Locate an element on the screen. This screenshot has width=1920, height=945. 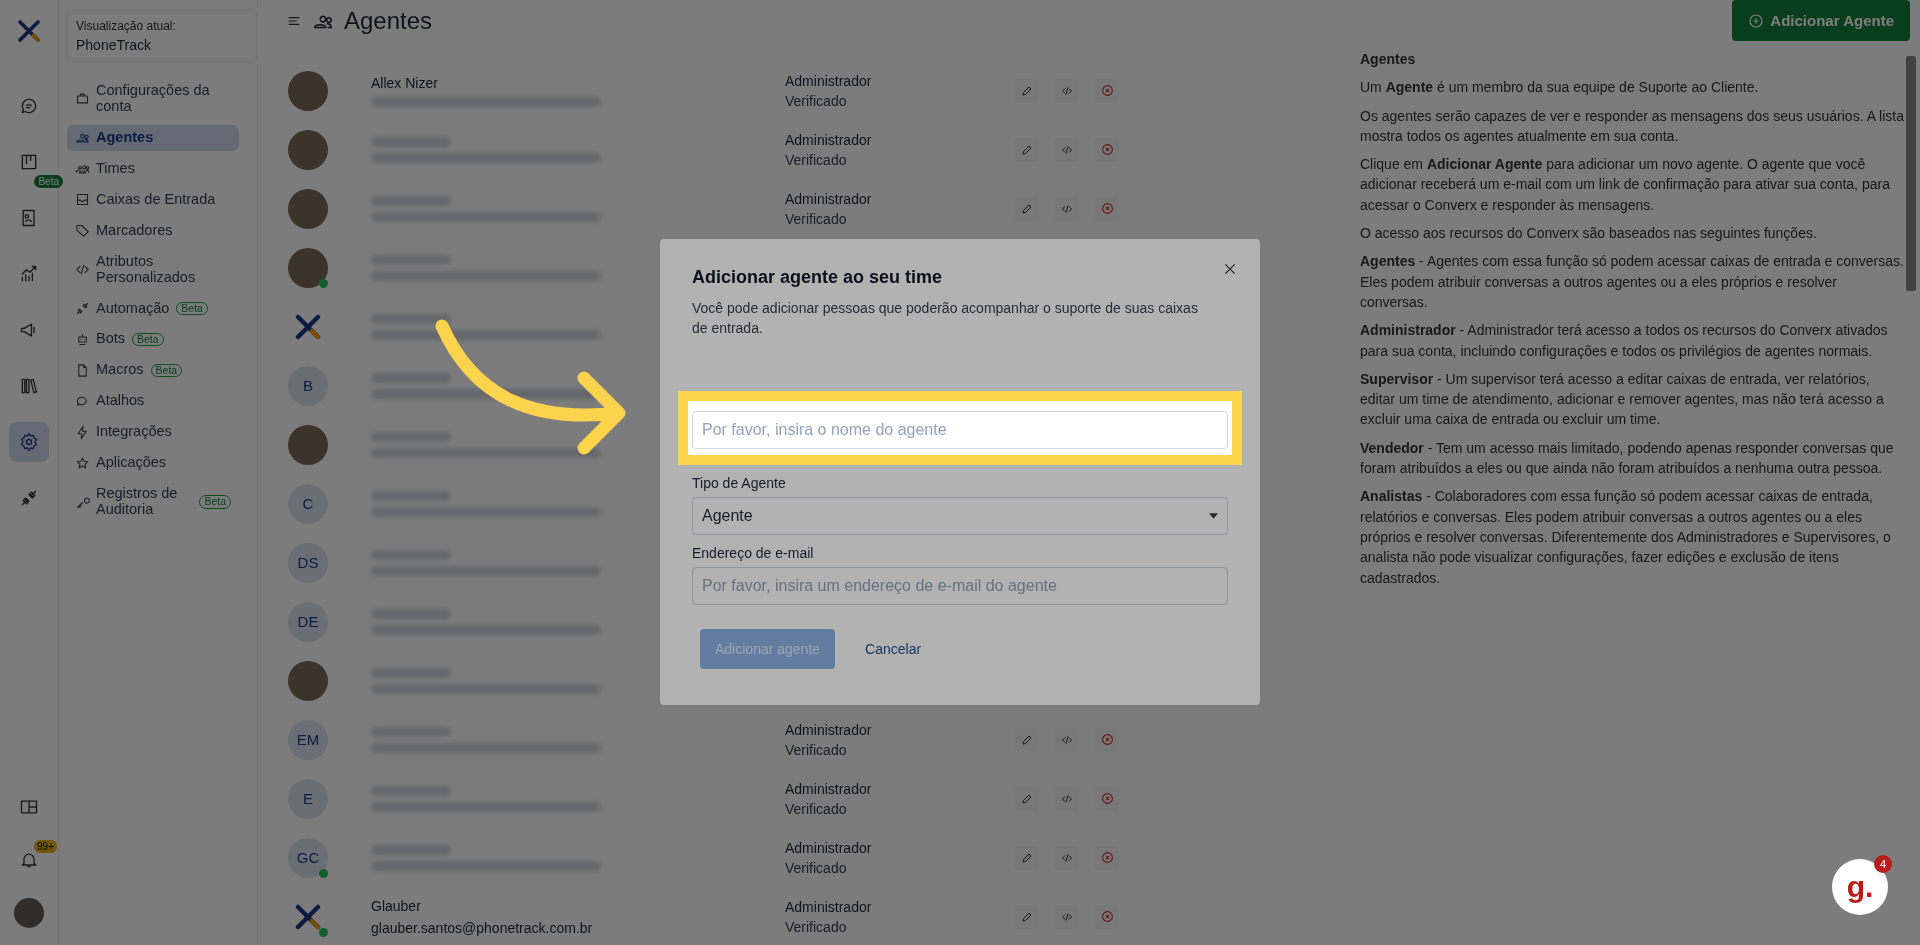
help-paragraph: Agentes - Agentes com essa função só podem acessar caixas de entrada e conversas. Eles podem atribuir conversas a outros agentes ou a eles próprios e resolver conversas. is located at coordinates (1632, 282).